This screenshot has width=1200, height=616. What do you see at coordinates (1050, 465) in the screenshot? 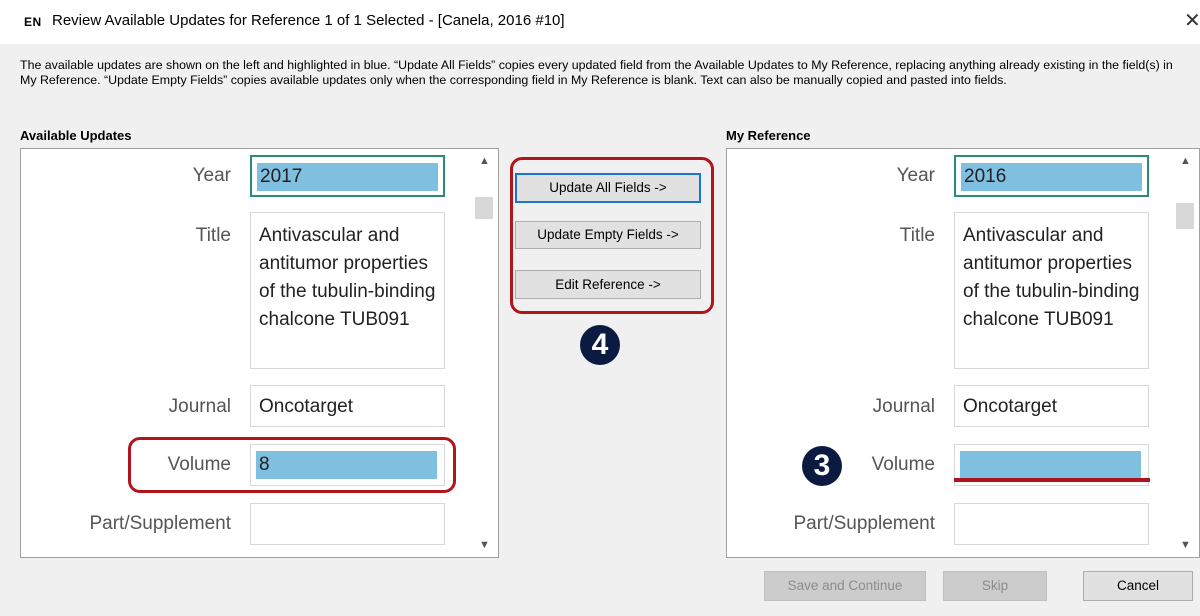
I see `my-volume-value` at bounding box center [1050, 465].